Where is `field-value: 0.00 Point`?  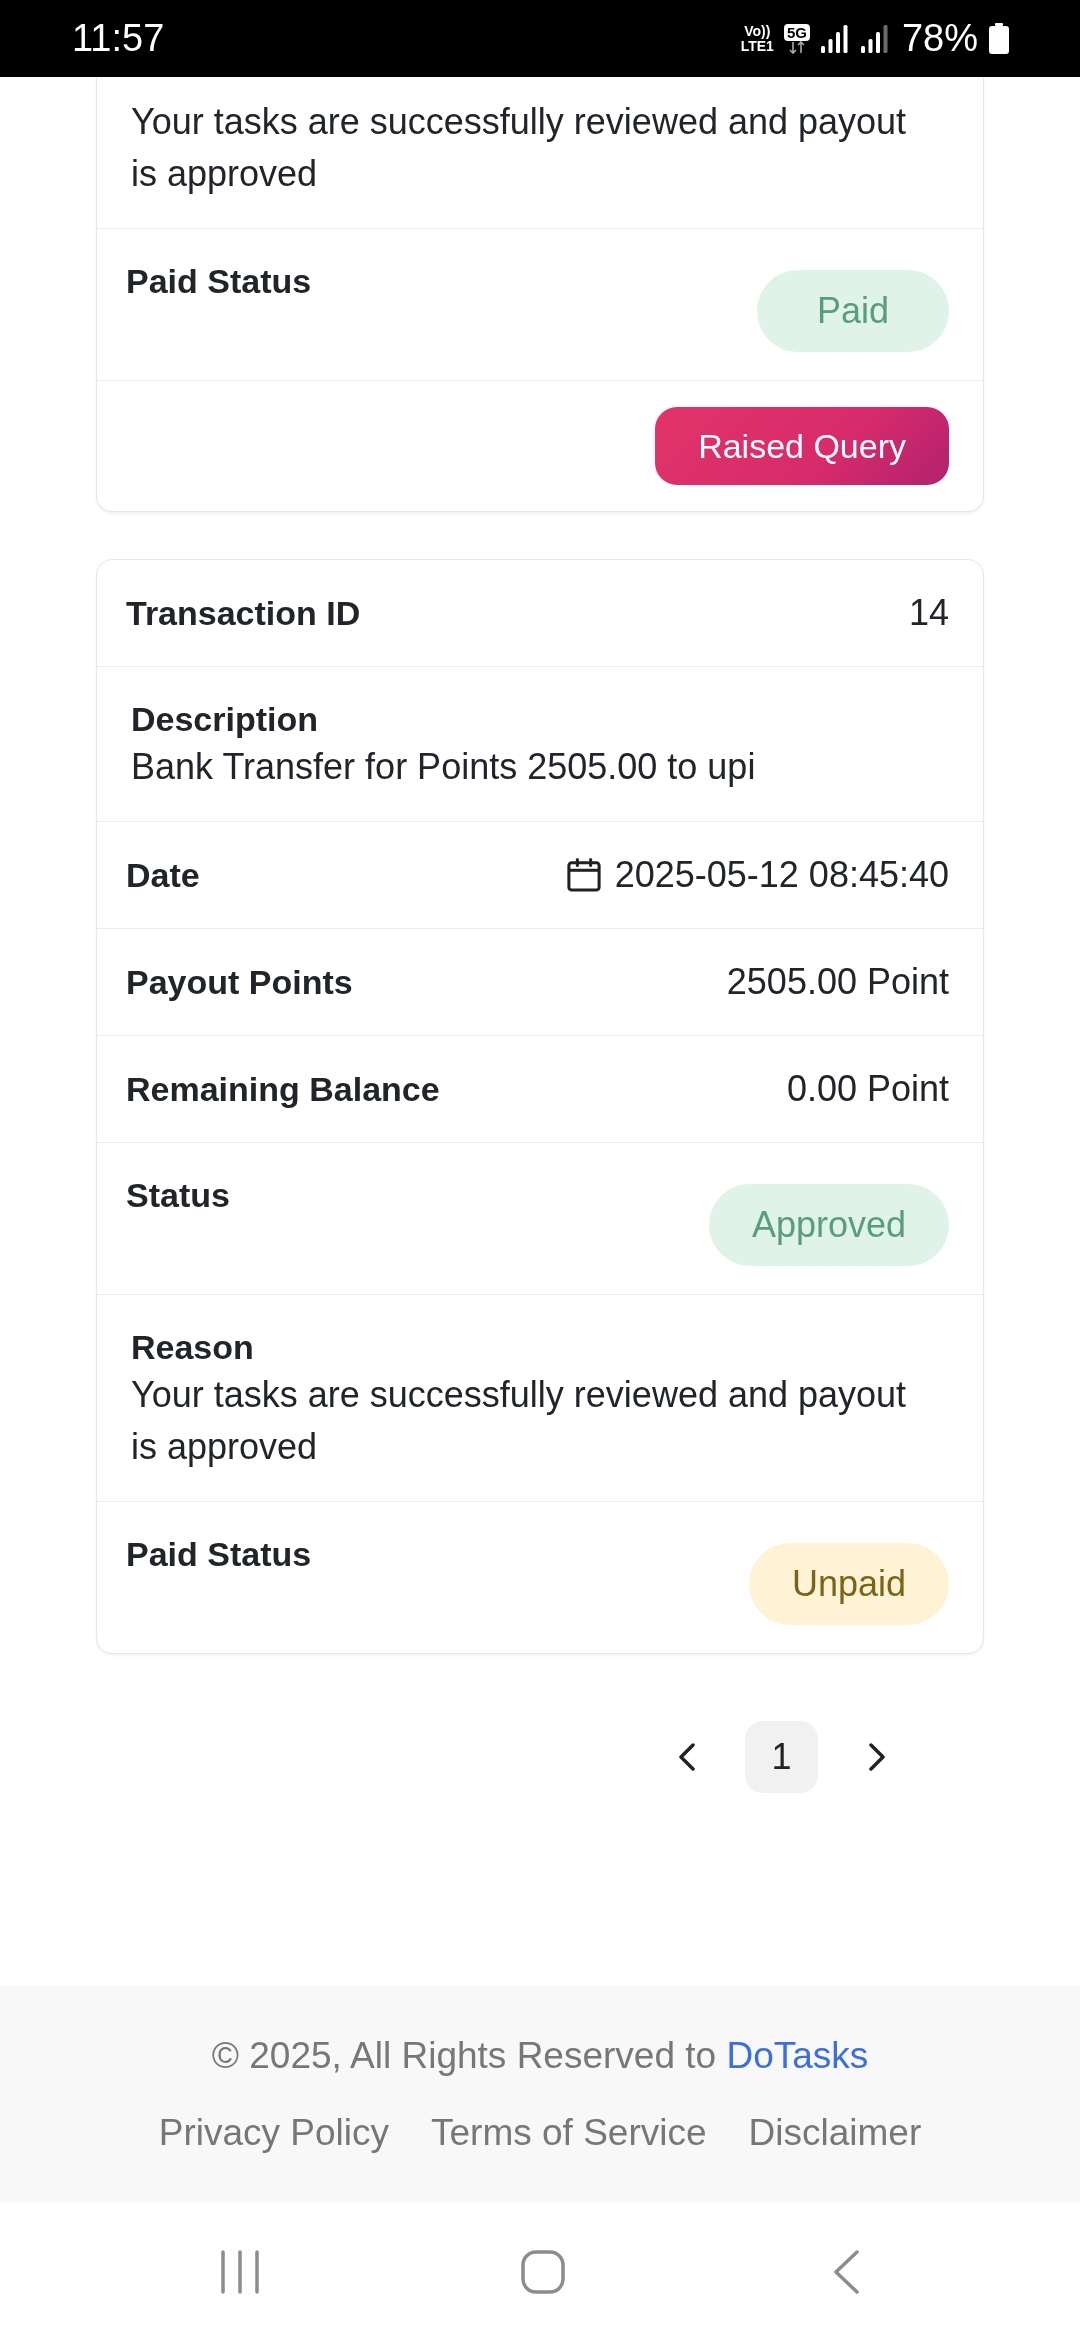
field-value: 0.00 Point is located at coordinates (867, 1089).